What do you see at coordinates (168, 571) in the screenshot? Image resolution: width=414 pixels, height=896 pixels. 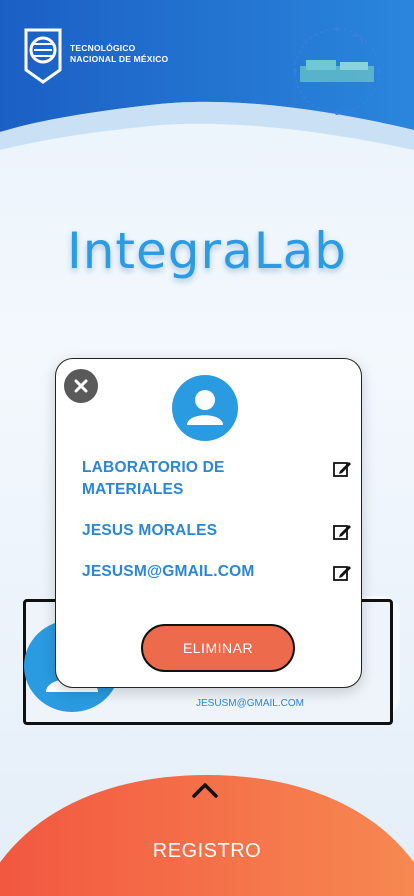 I see `user-email: JESUSM@GMAIL.COM` at bounding box center [168, 571].